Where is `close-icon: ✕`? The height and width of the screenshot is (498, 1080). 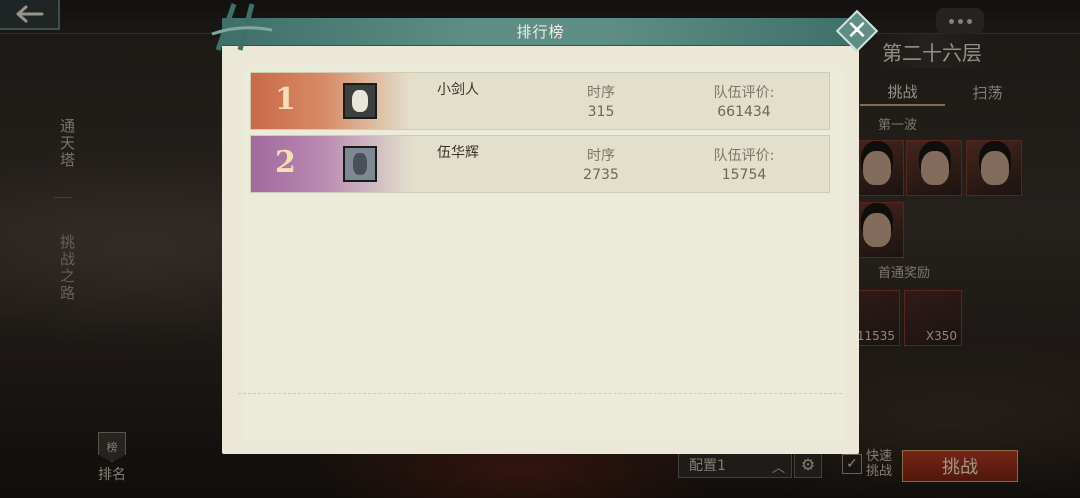 close-icon: ✕ is located at coordinates (857, 31).